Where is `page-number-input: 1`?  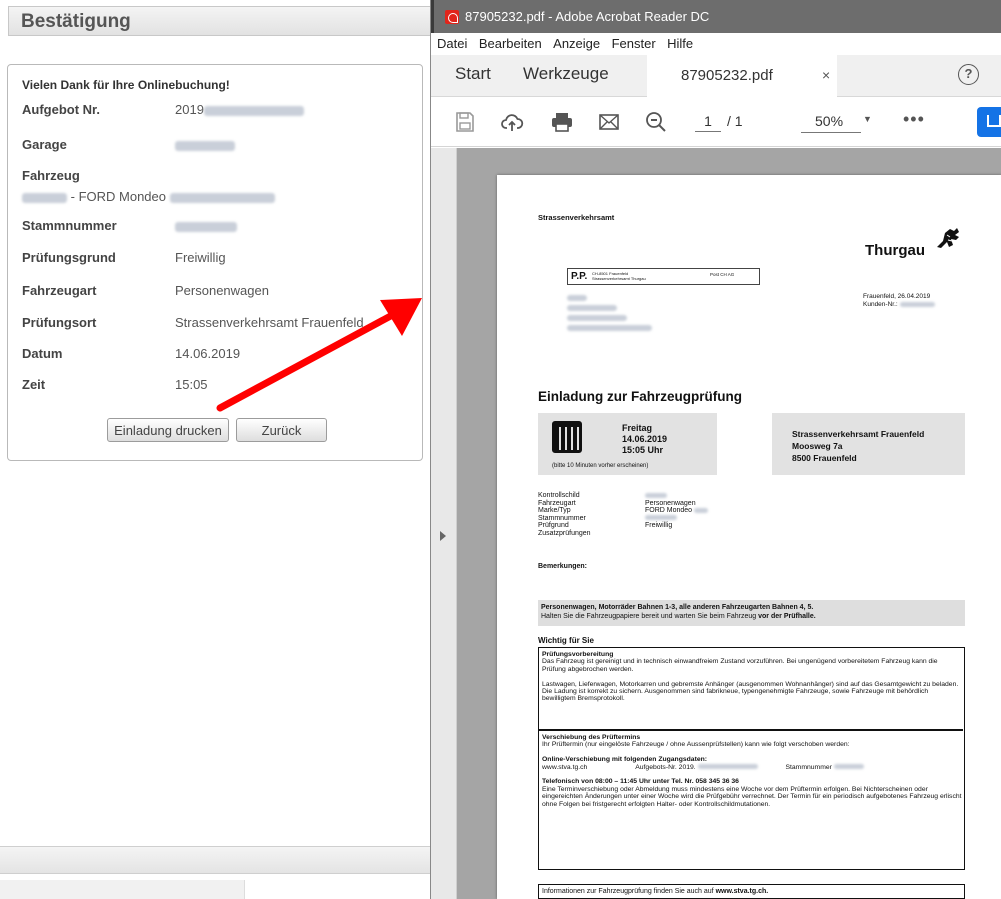 page-number-input: 1 is located at coordinates (708, 121).